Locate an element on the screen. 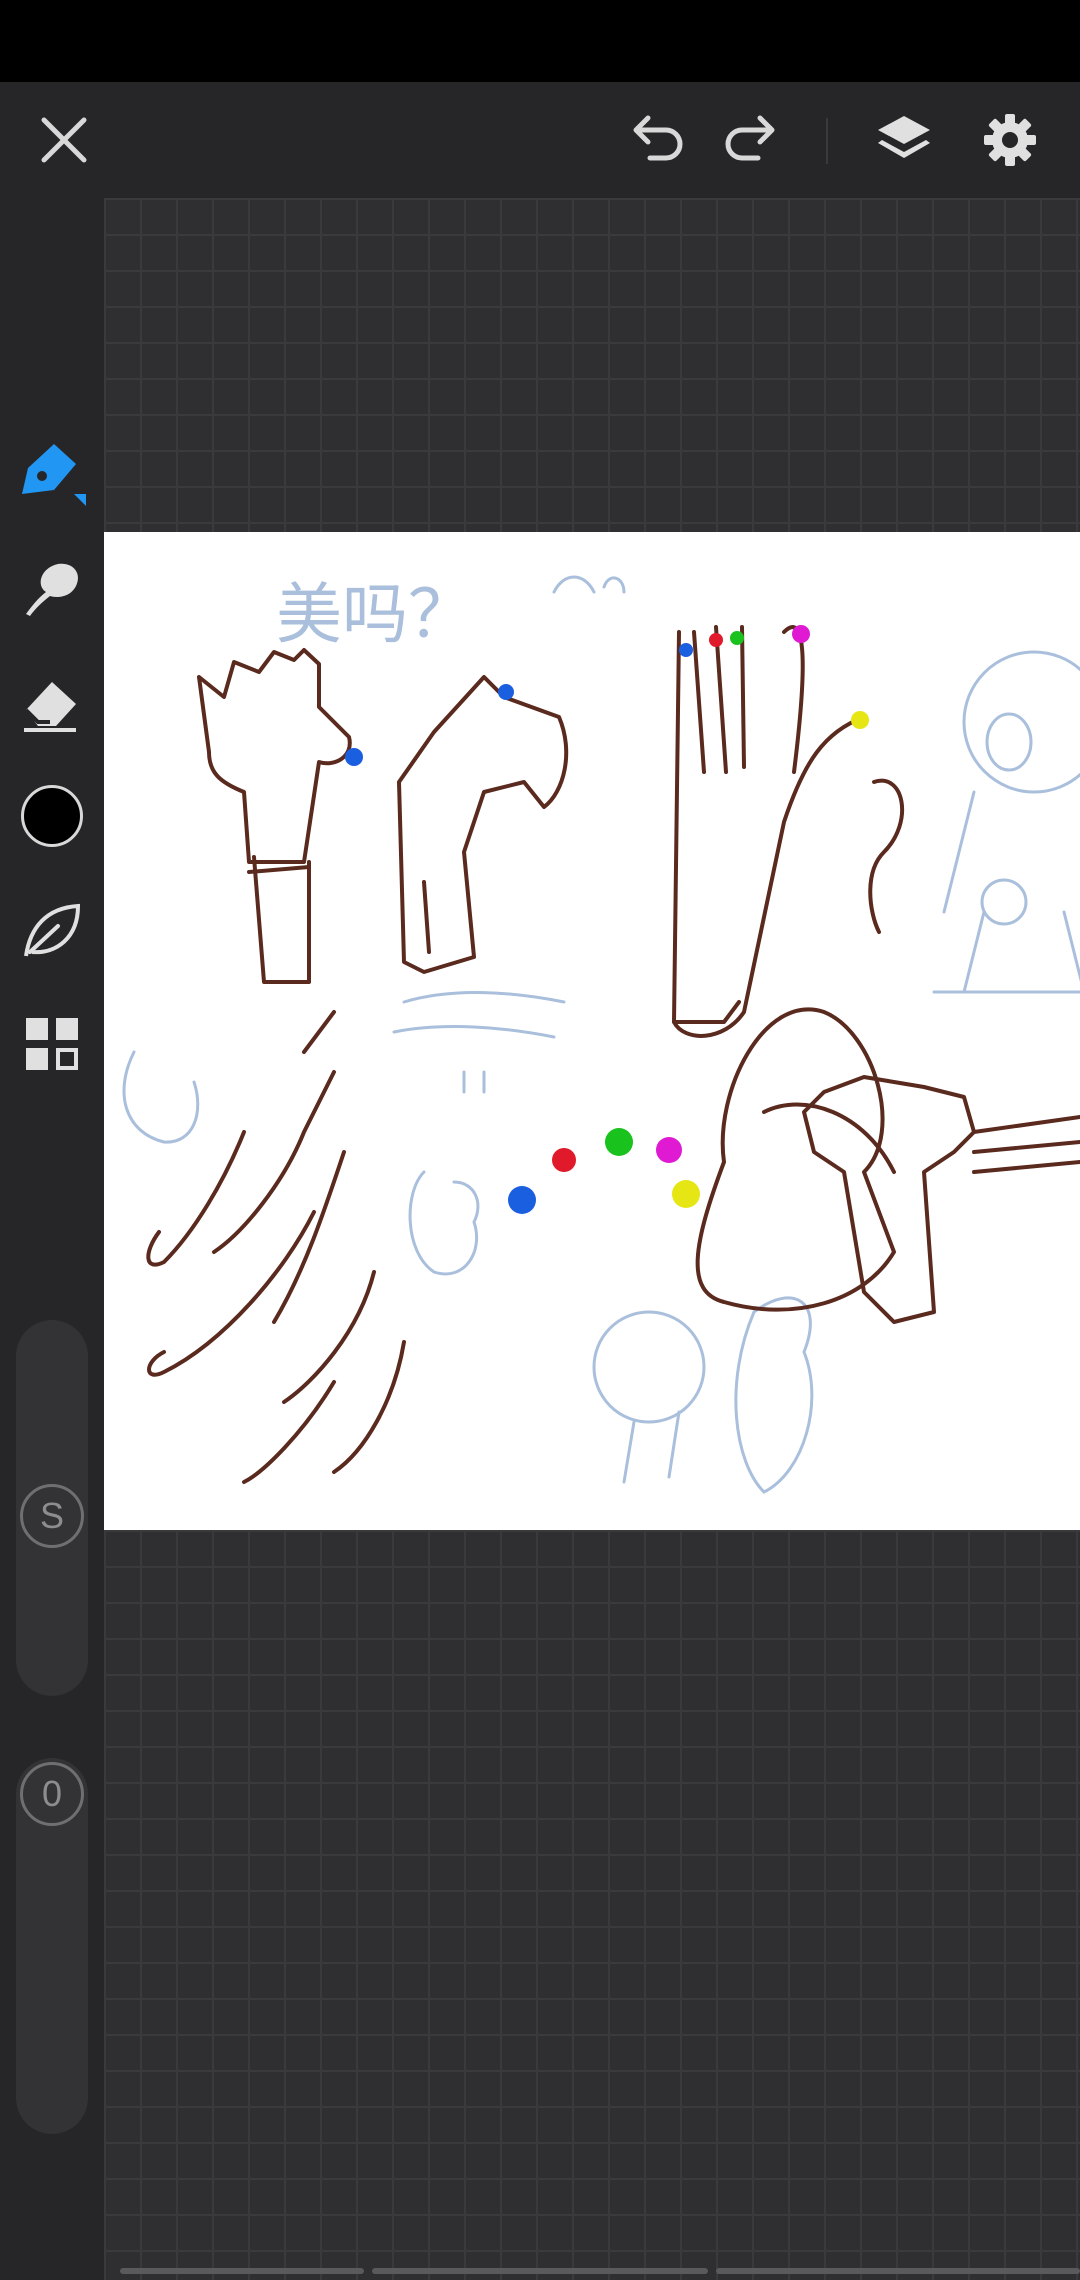  canvas-caption: 美吗？ is located at coordinates (375, 614).